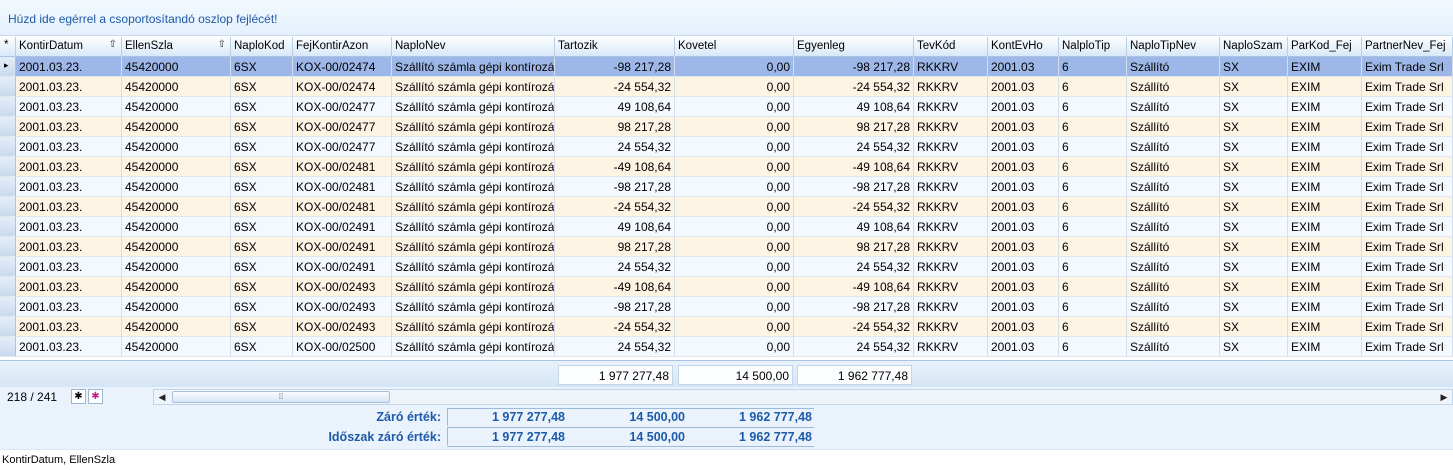 This screenshot has width=1453, height=470. Describe the element at coordinates (615, 227) in the screenshot. I see `cell-tartozik: 49 108,64` at that location.